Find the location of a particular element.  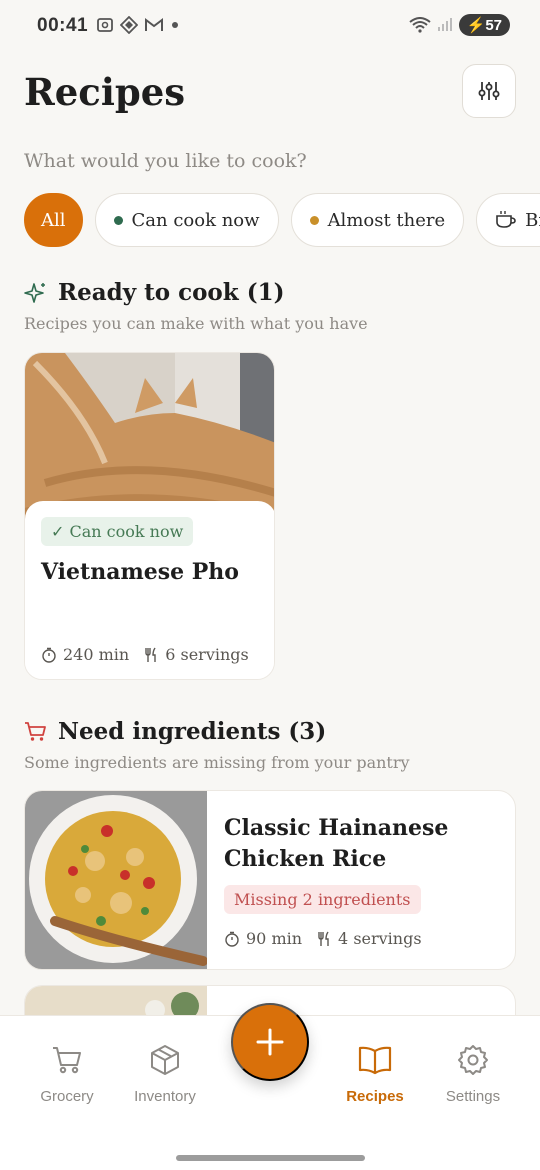

recipe-meta: 90 min 4 servings is located at coordinates (323, 938).